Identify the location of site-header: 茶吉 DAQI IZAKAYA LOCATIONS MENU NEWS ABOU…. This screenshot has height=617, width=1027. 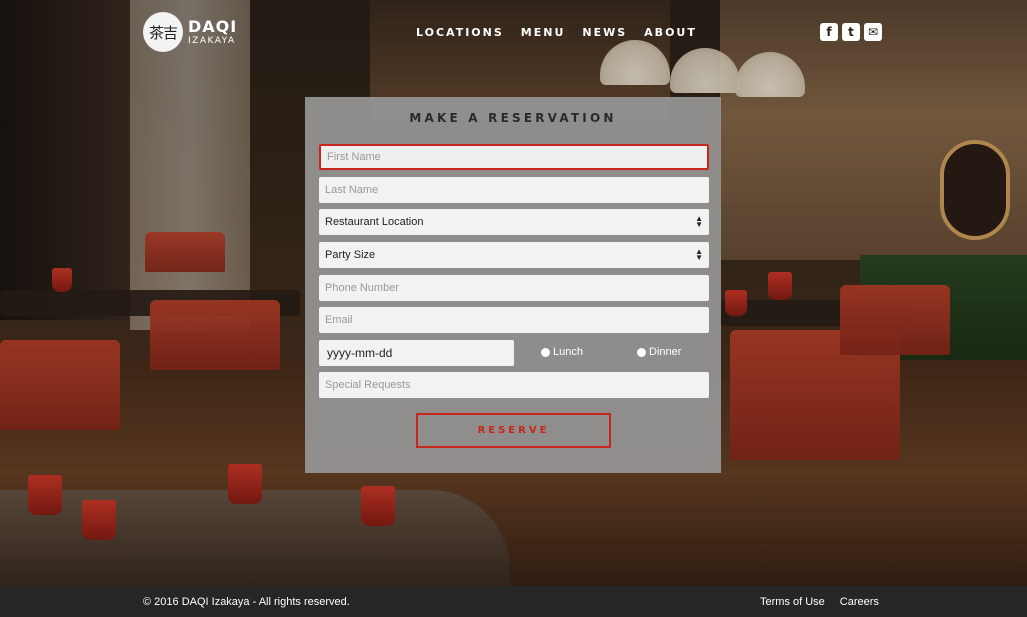
(513, 33).